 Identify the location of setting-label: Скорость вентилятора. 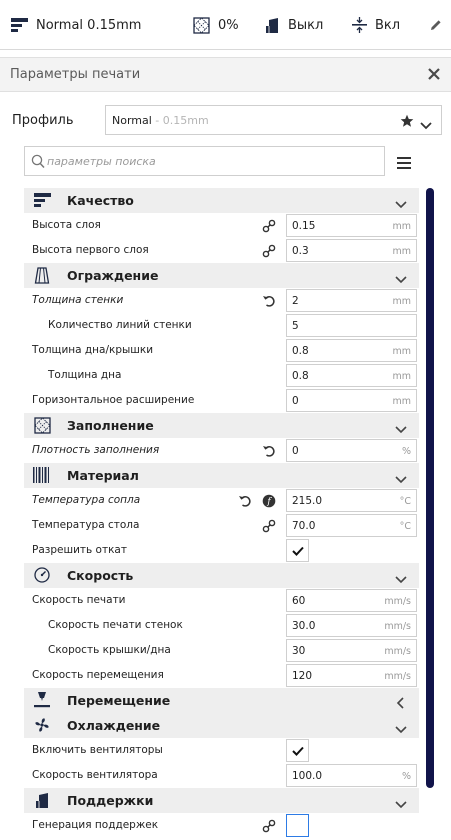
(95, 775).